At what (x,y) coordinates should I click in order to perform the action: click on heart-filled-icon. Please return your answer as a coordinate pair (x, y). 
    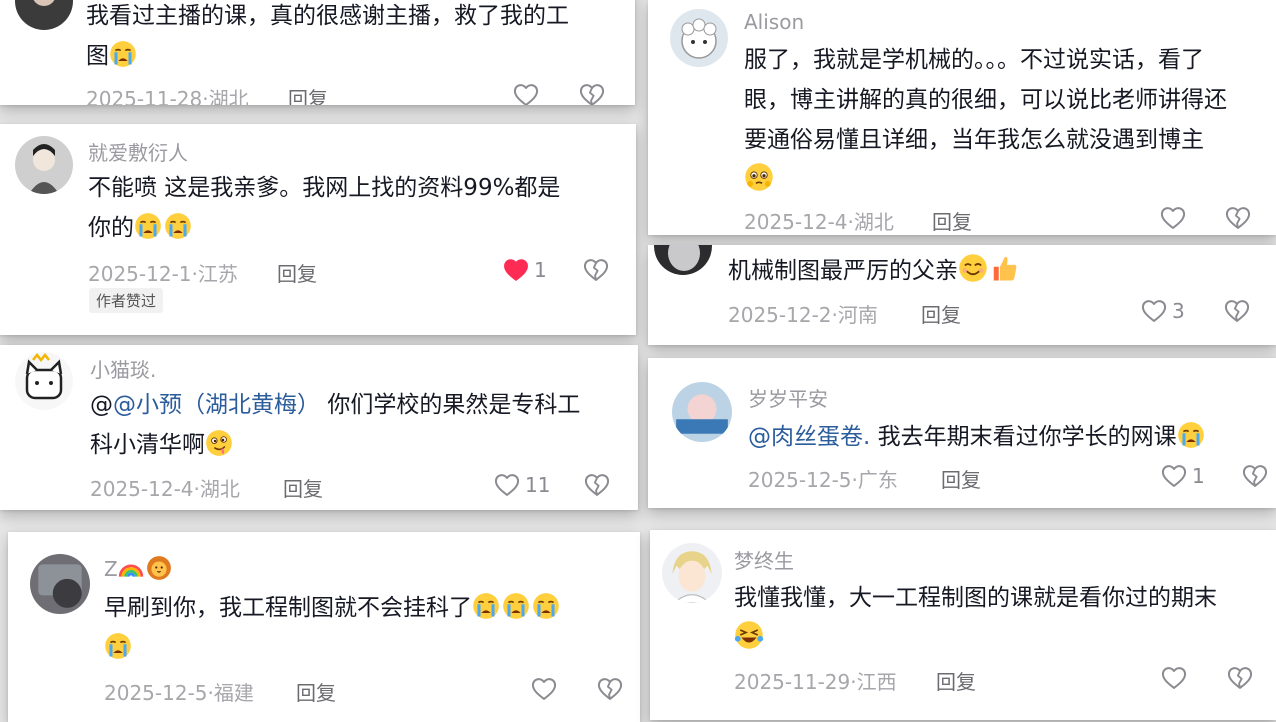
    Looking at the image, I should click on (516, 270).